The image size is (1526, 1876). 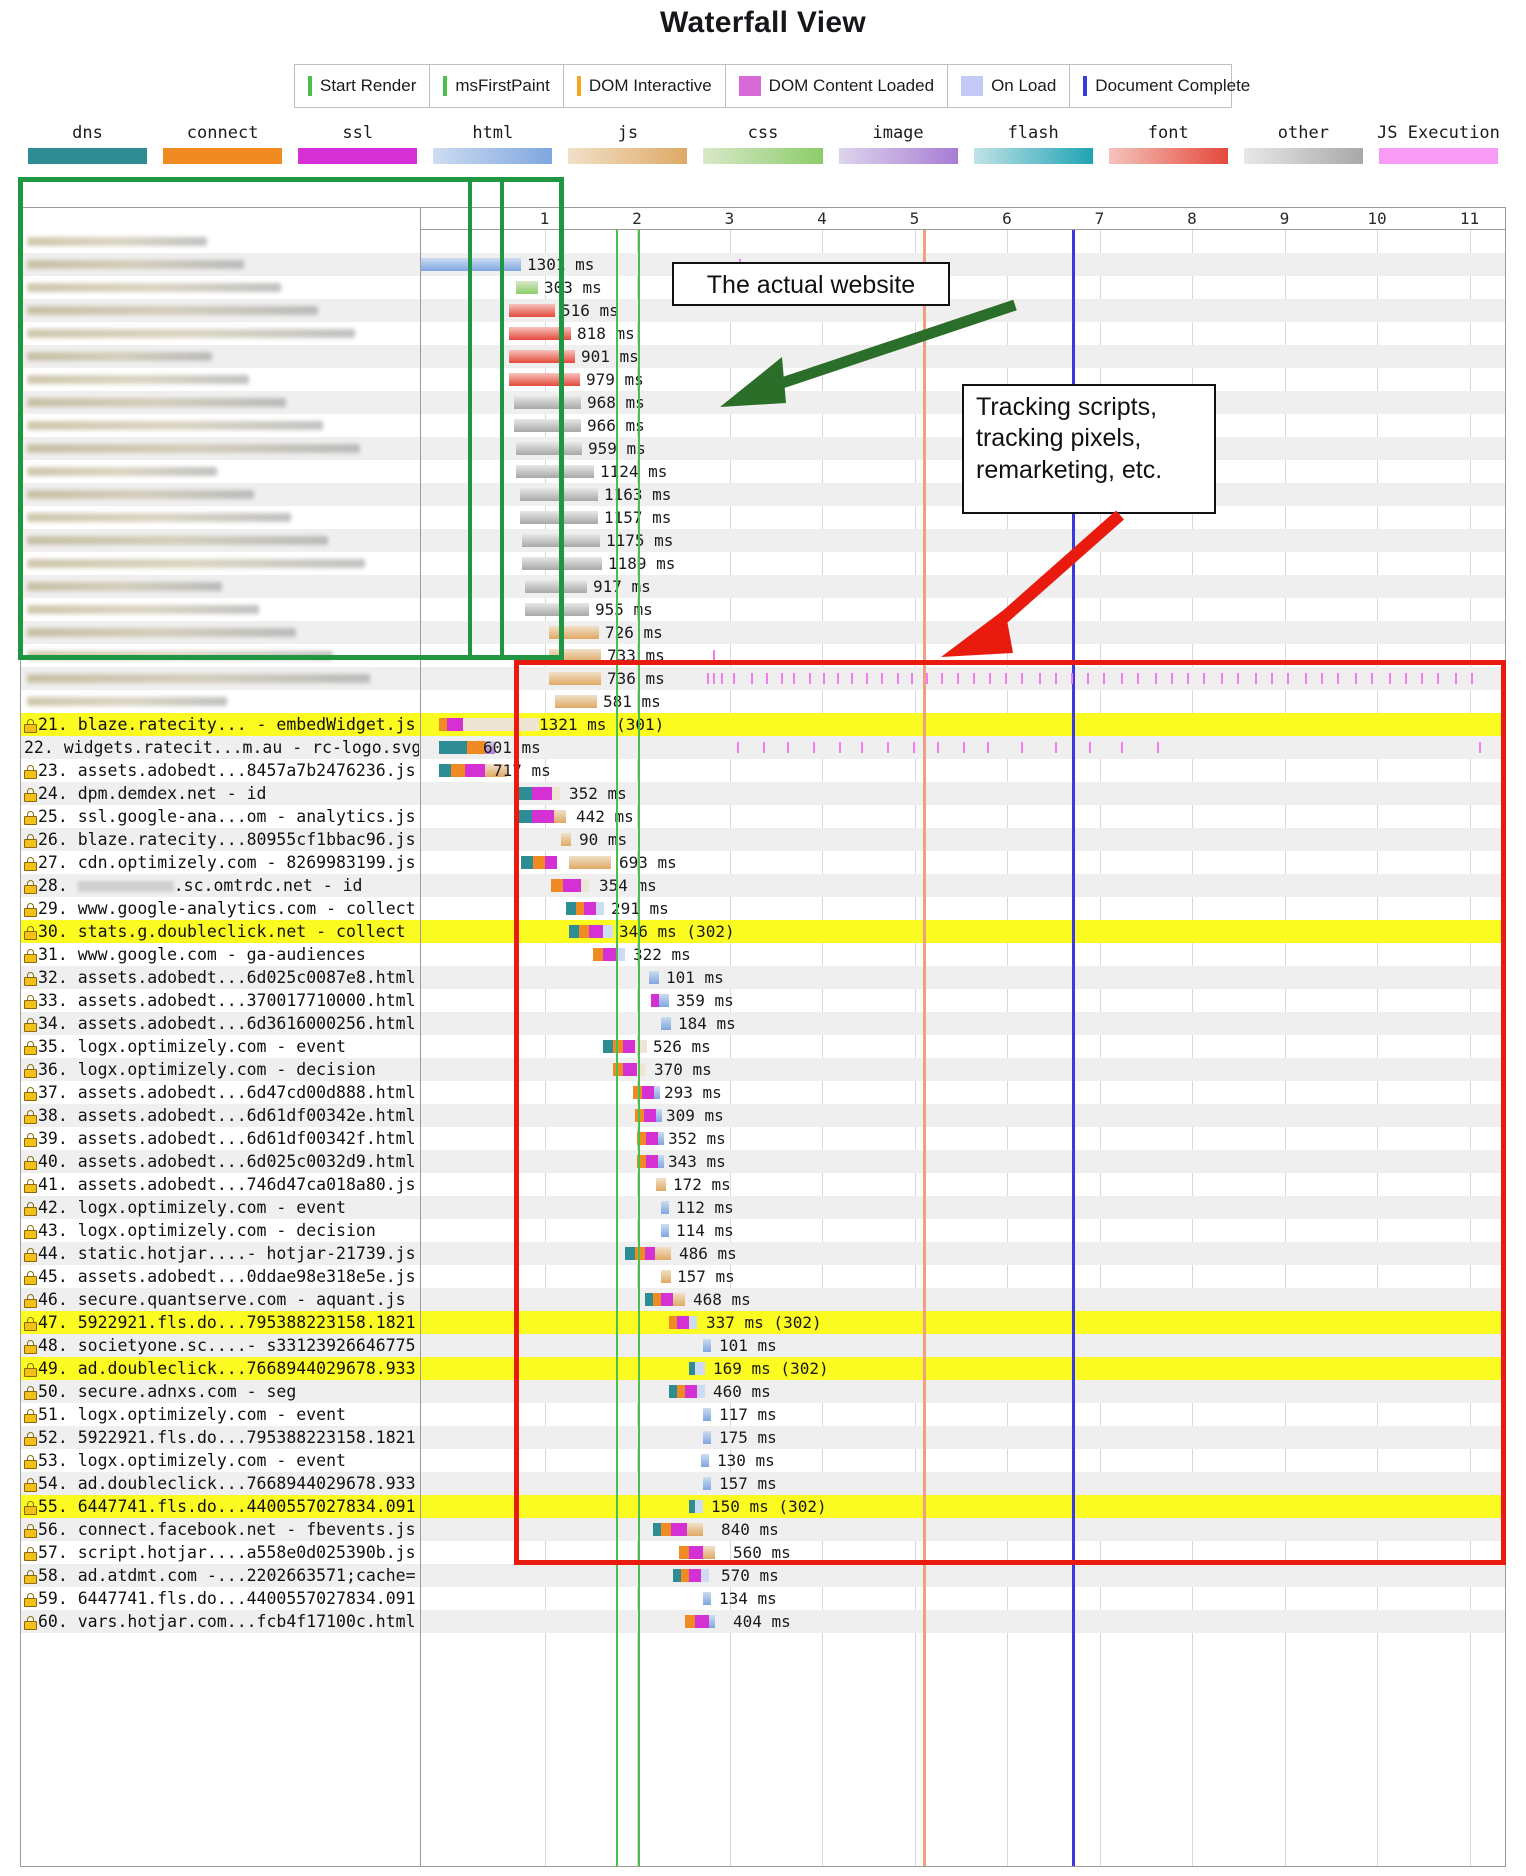 I want to click on table-row: 46. secure.quantserve.com - aquant.js, so click(x=220, y=1299).